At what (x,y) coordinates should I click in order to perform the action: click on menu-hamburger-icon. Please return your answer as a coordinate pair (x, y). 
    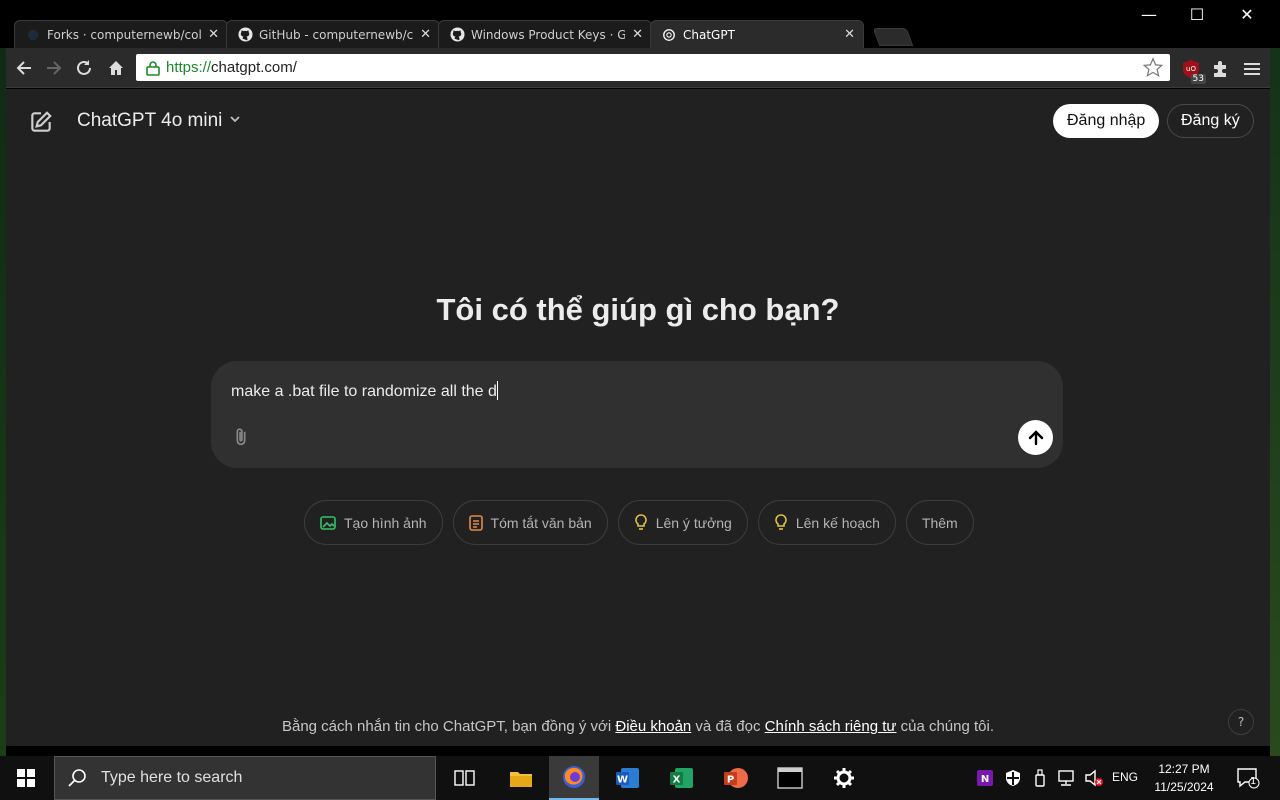
    Looking at the image, I should click on (1252, 69).